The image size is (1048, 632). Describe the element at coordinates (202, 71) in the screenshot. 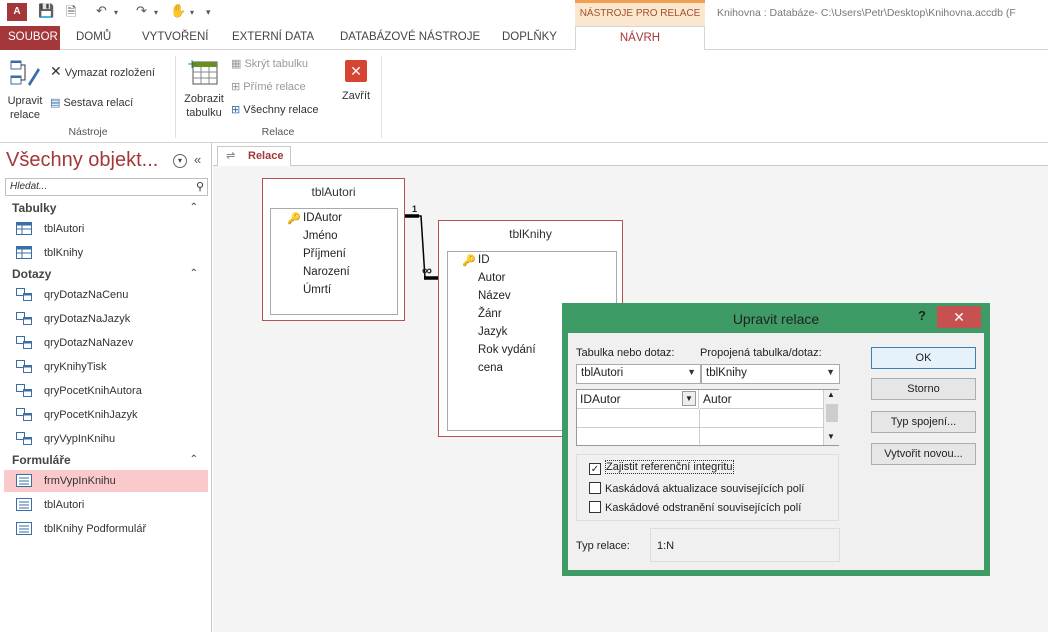

I see `show-table-icon: +` at that location.